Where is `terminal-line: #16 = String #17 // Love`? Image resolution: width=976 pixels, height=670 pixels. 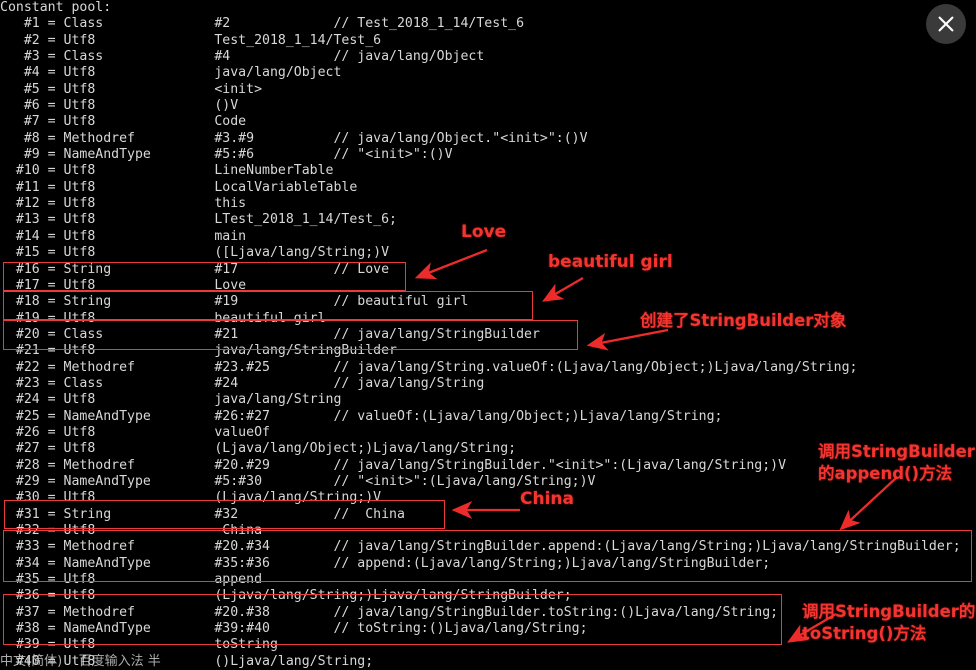
terminal-line: #16 = String #17 // Love is located at coordinates (195, 269).